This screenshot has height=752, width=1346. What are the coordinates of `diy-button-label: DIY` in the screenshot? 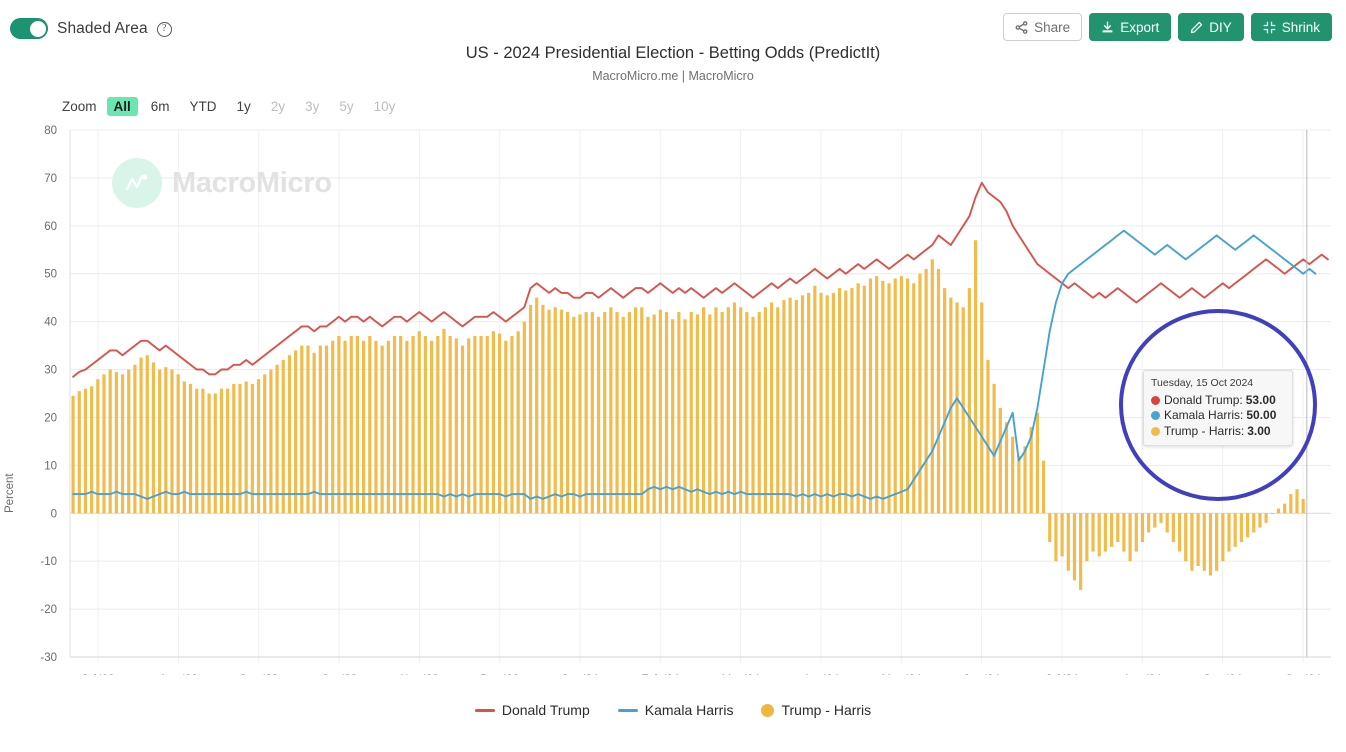 It's located at (1220, 27).